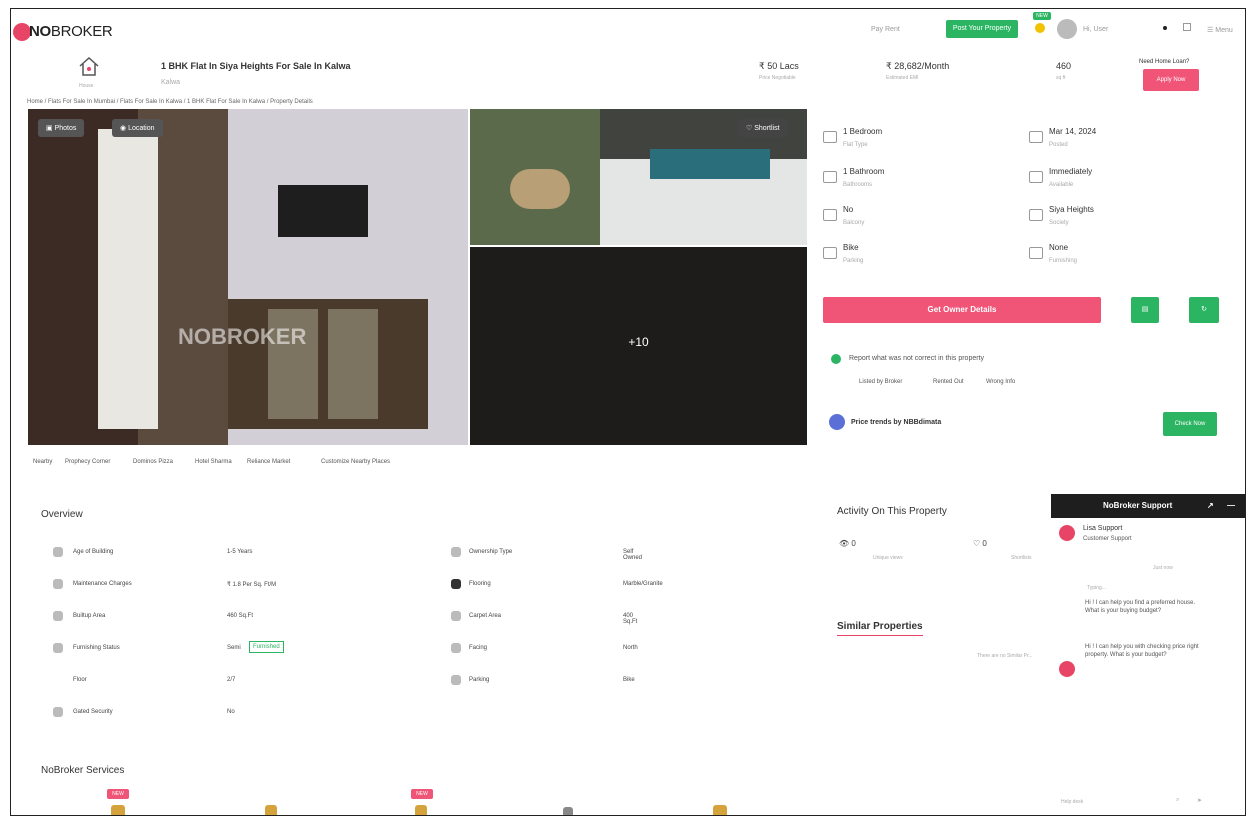 This screenshot has width=1251, height=820. I want to click on cabinet-door, so click(353, 364).